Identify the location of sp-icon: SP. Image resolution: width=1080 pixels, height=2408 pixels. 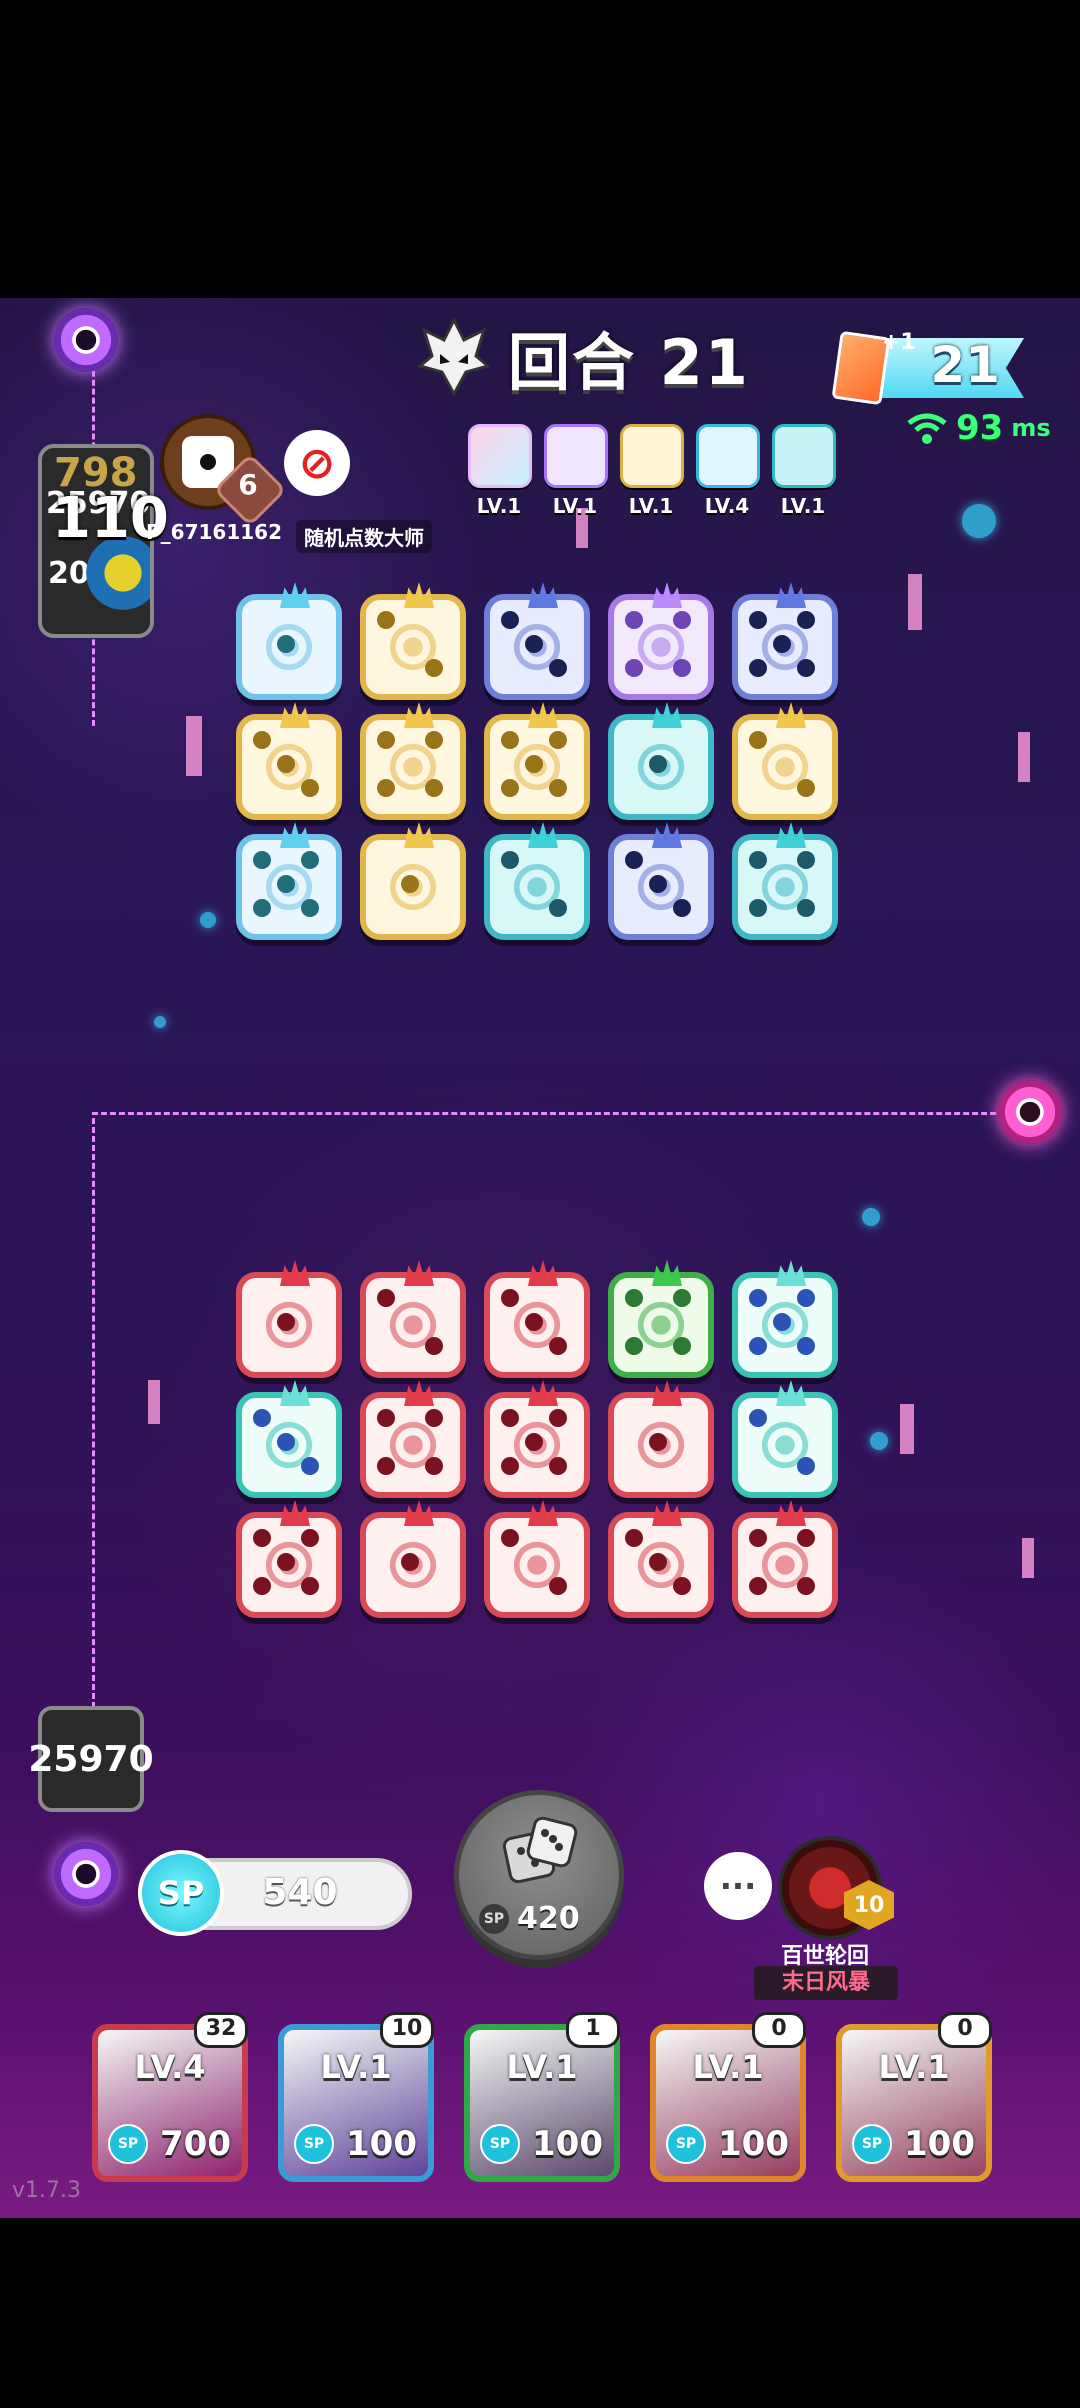
(181, 1893).